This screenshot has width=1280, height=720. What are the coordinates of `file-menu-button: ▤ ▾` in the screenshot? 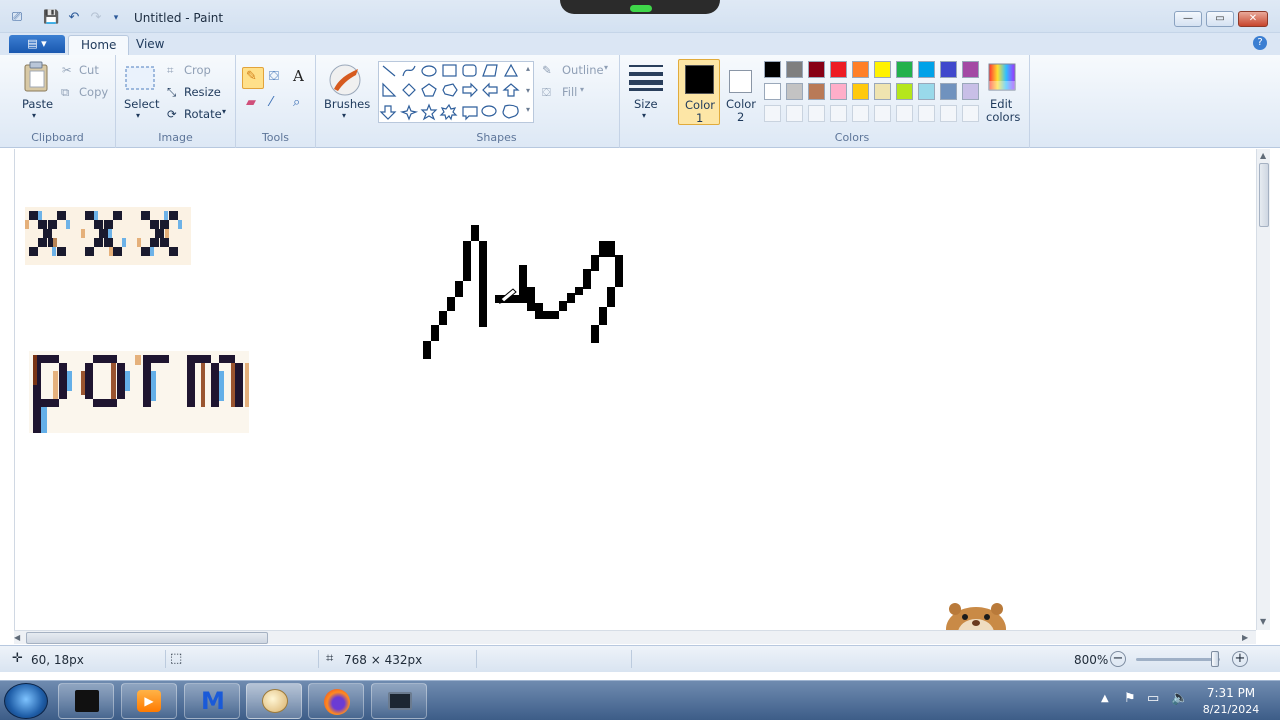 It's located at (37, 44).